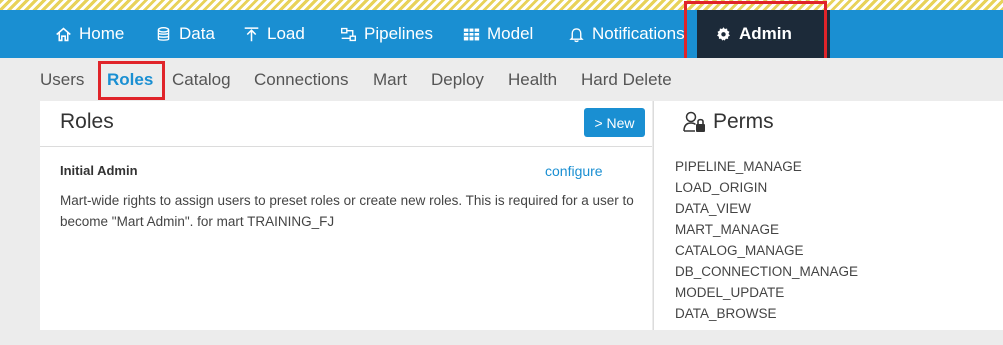 This screenshot has height=345, width=1003. What do you see at coordinates (286, 33) in the screenshot?
I see `nav-load-label: Load` at bounding box center [286, 33].